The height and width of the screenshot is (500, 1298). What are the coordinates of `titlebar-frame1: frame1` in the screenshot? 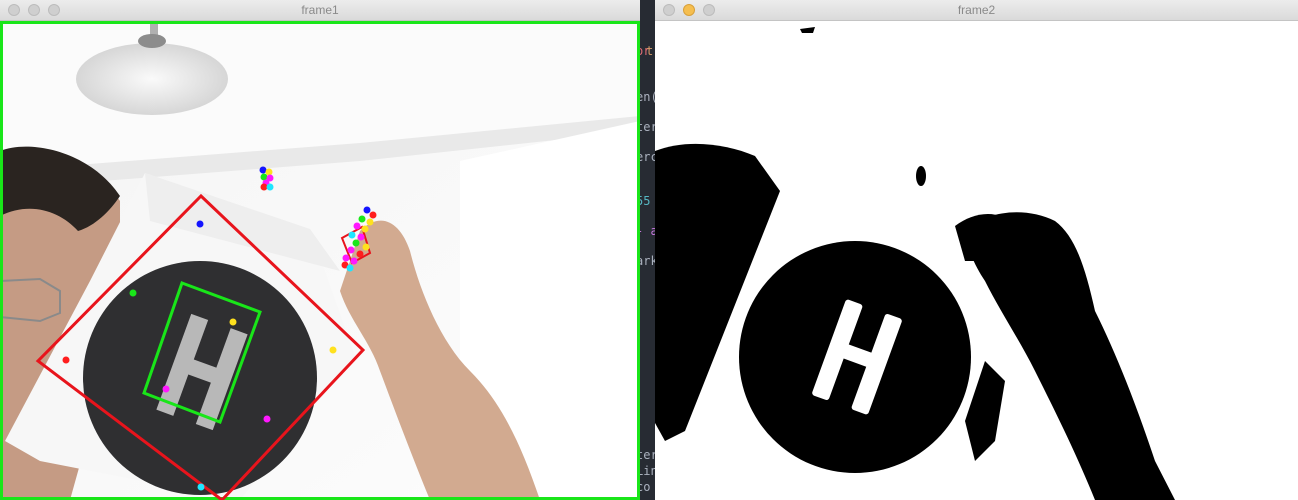 It's located at (320, 10).